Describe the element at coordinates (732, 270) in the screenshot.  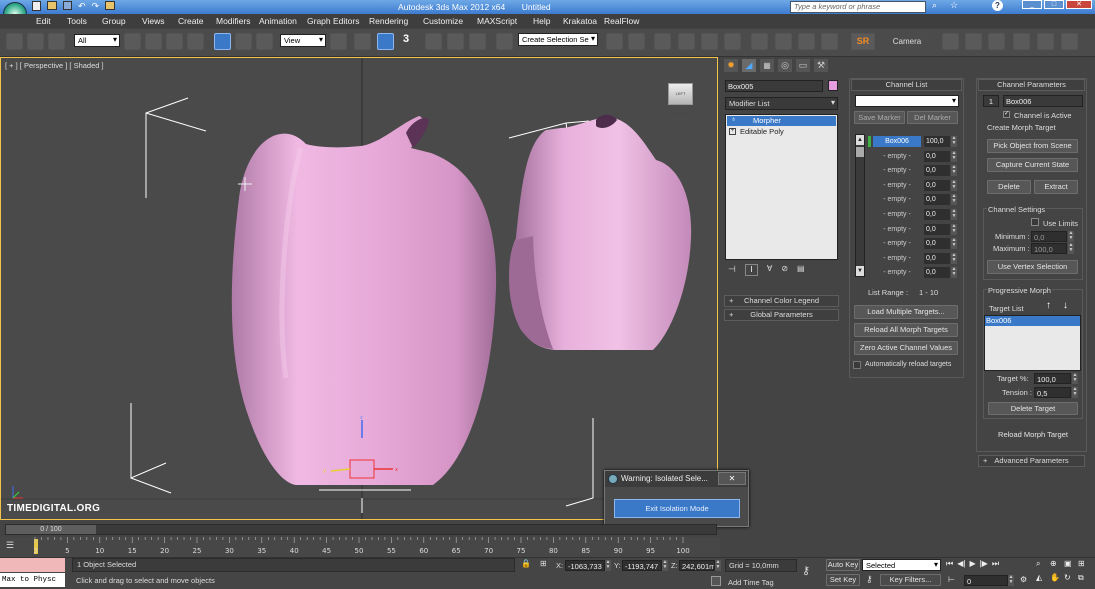
I see `pin-stack-icon: ⊣` at that location.